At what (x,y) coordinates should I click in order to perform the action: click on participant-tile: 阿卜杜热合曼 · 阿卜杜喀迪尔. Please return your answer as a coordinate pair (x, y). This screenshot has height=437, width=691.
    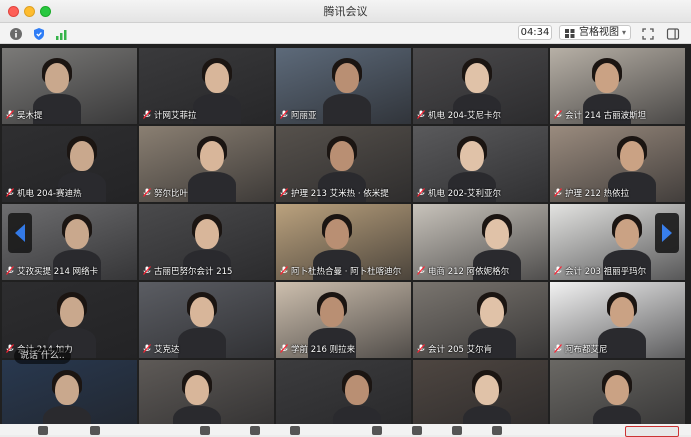
    Looking at the image, I should click on (343, 242).